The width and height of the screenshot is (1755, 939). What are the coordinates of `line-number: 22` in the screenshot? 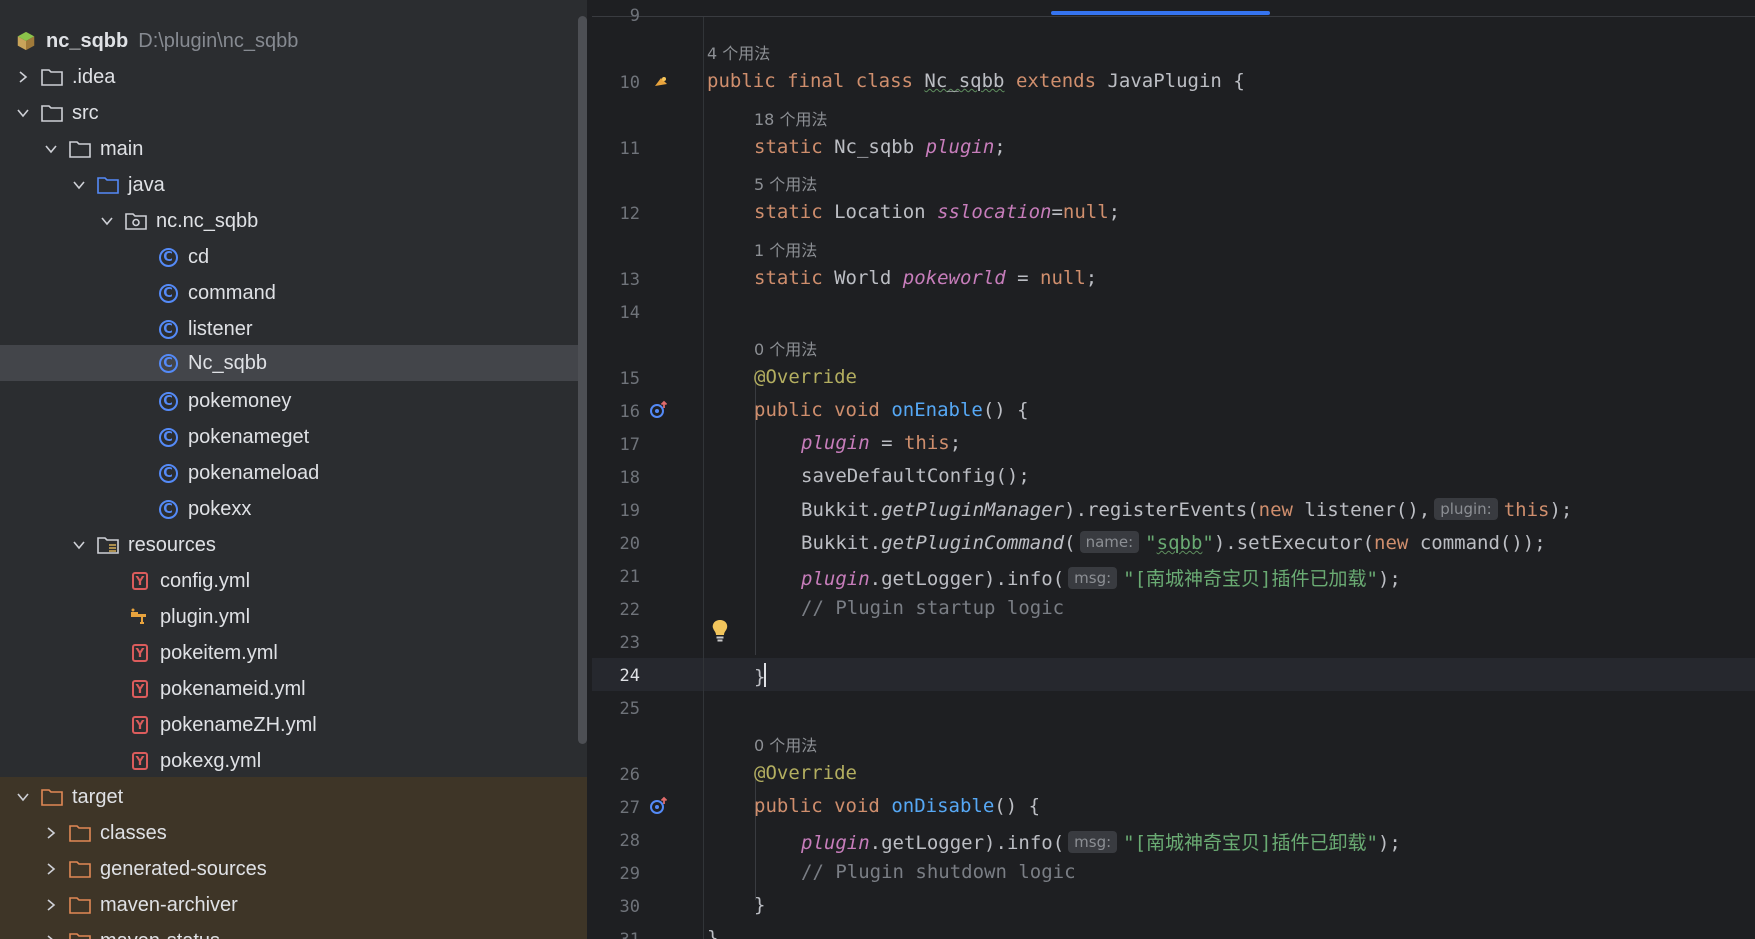 It's located at (629, 610).